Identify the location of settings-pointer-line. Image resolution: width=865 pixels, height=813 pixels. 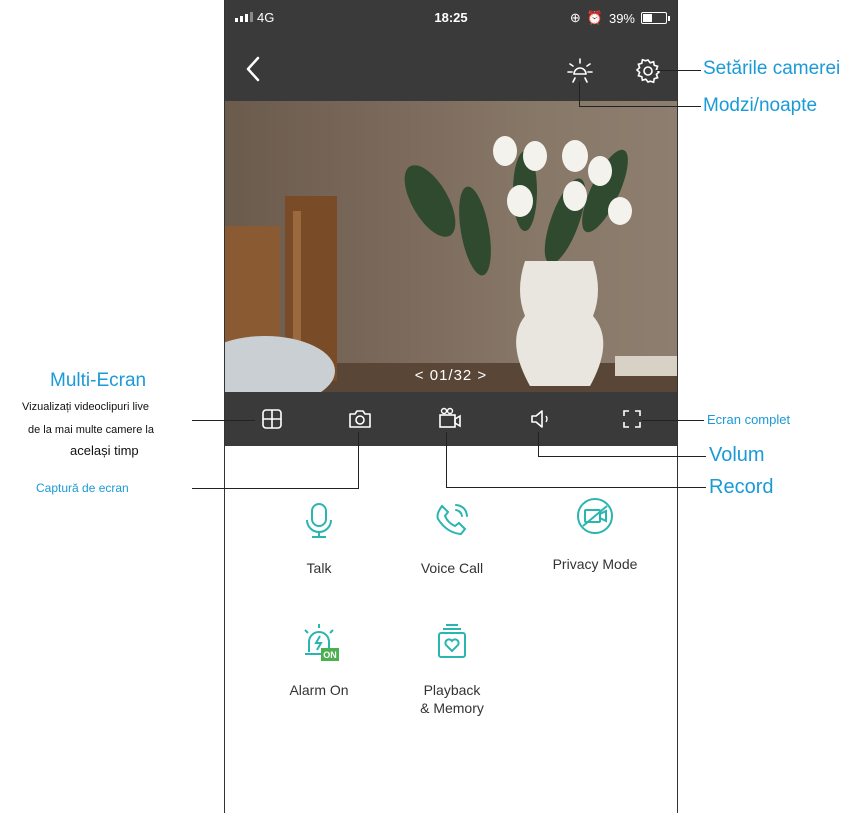
(678, 70).